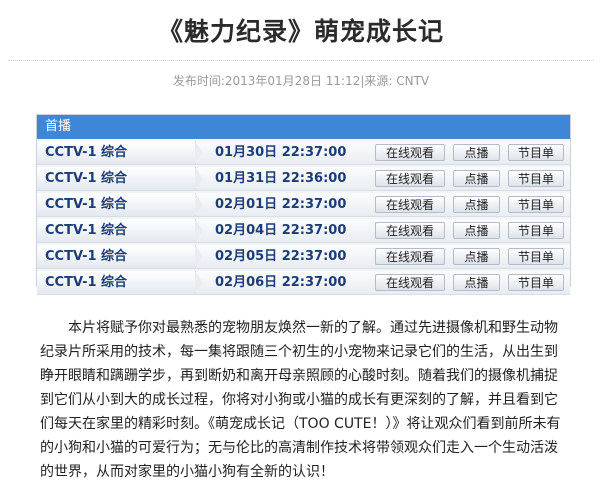 This screenshot has width=602, height=504. What do you see at coordinates (301, 81) in the screenshot?
I see `publish-meta: 发布时间:2013年01月28日 11:12|来源: CNTV` at bounding box center [301, 81].